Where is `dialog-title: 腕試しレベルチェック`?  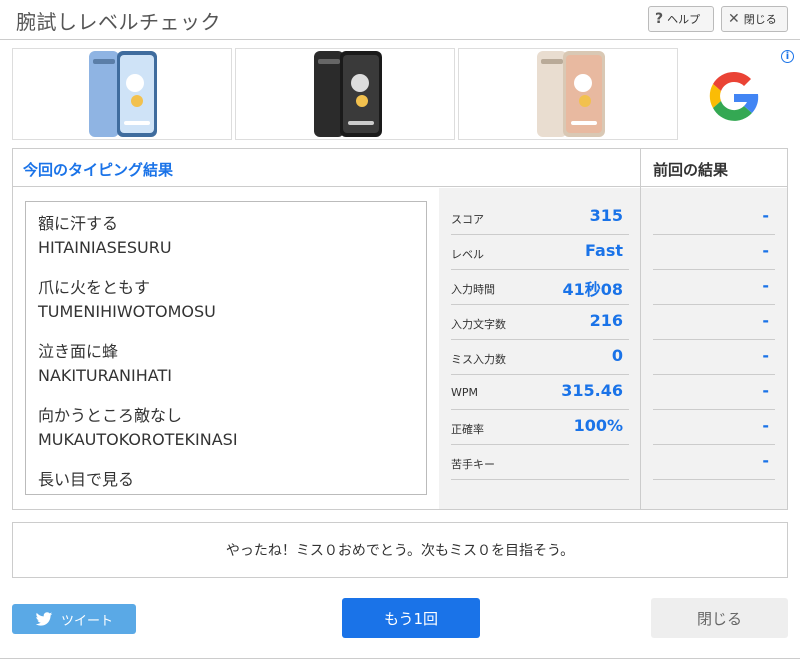
dialog-title: 腕試しレベルチェック is located at coordinates (118, 22).